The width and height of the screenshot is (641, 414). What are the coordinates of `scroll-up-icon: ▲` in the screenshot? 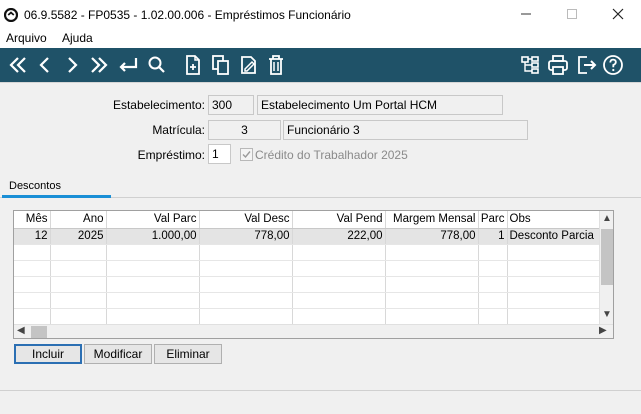 It's located at (607, 219).